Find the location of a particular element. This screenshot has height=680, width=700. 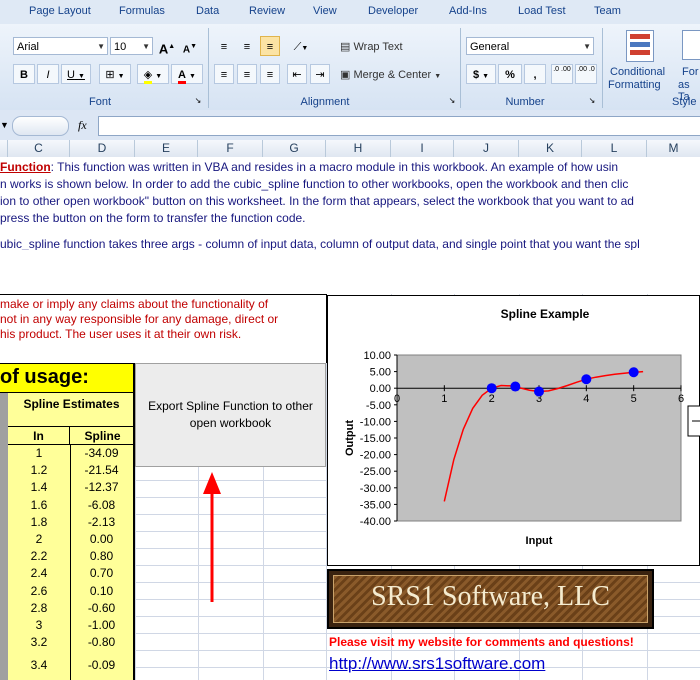

cell-in: 2.2 is located at coordinates (39, 556).